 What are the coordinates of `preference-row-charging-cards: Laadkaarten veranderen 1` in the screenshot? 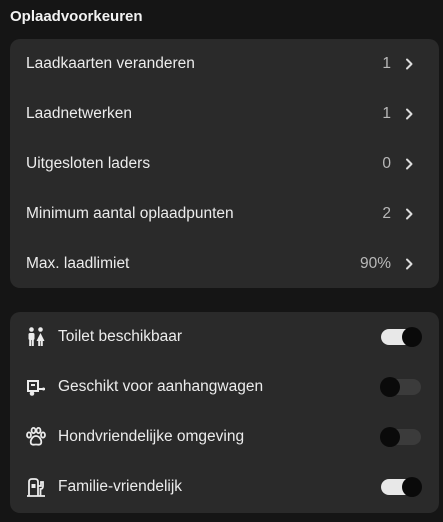 It's located at (224, 64).